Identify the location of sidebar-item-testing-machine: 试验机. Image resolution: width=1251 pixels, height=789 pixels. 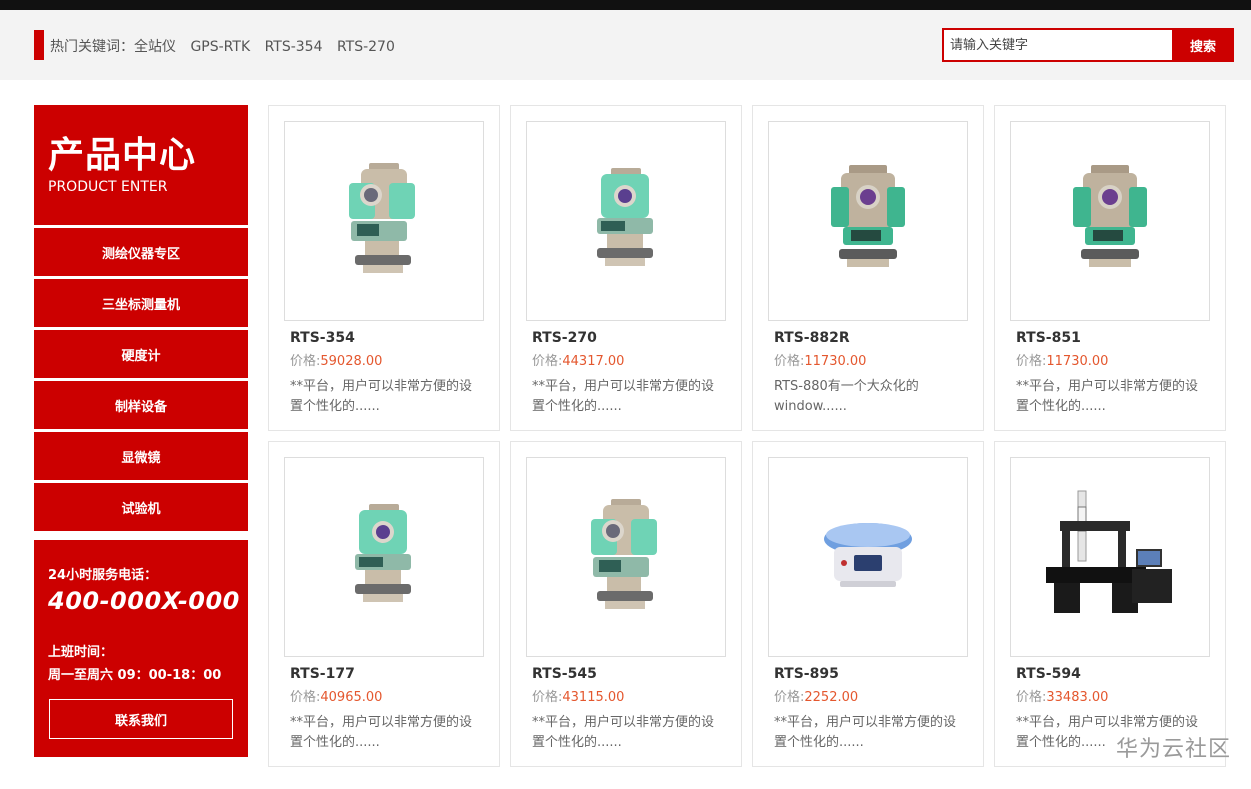
(141, 507).